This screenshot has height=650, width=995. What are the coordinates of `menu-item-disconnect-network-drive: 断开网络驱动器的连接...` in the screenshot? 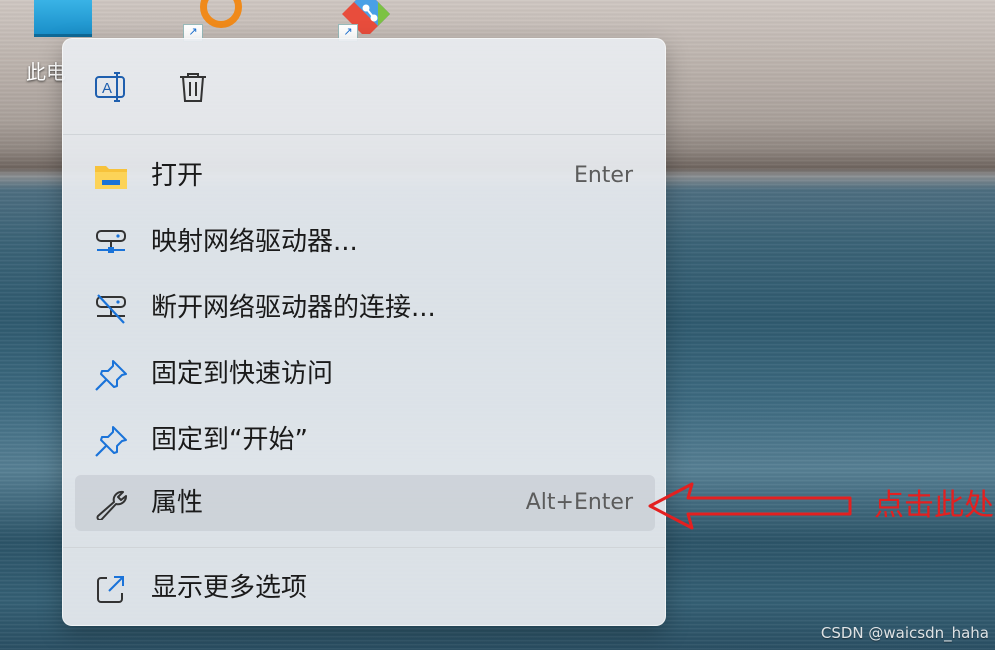 It's located at (365, 308).